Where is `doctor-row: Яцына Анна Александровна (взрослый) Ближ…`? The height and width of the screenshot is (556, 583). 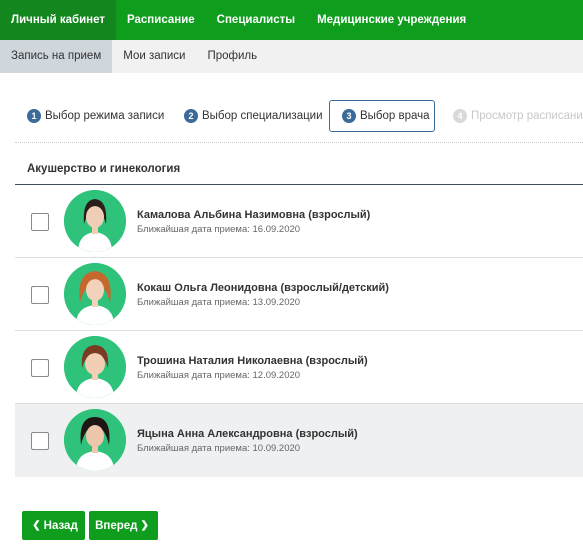
doctor-row: Яцына Анна Александровна (взрослый) Ближ… is located at coordinates (299, 440).